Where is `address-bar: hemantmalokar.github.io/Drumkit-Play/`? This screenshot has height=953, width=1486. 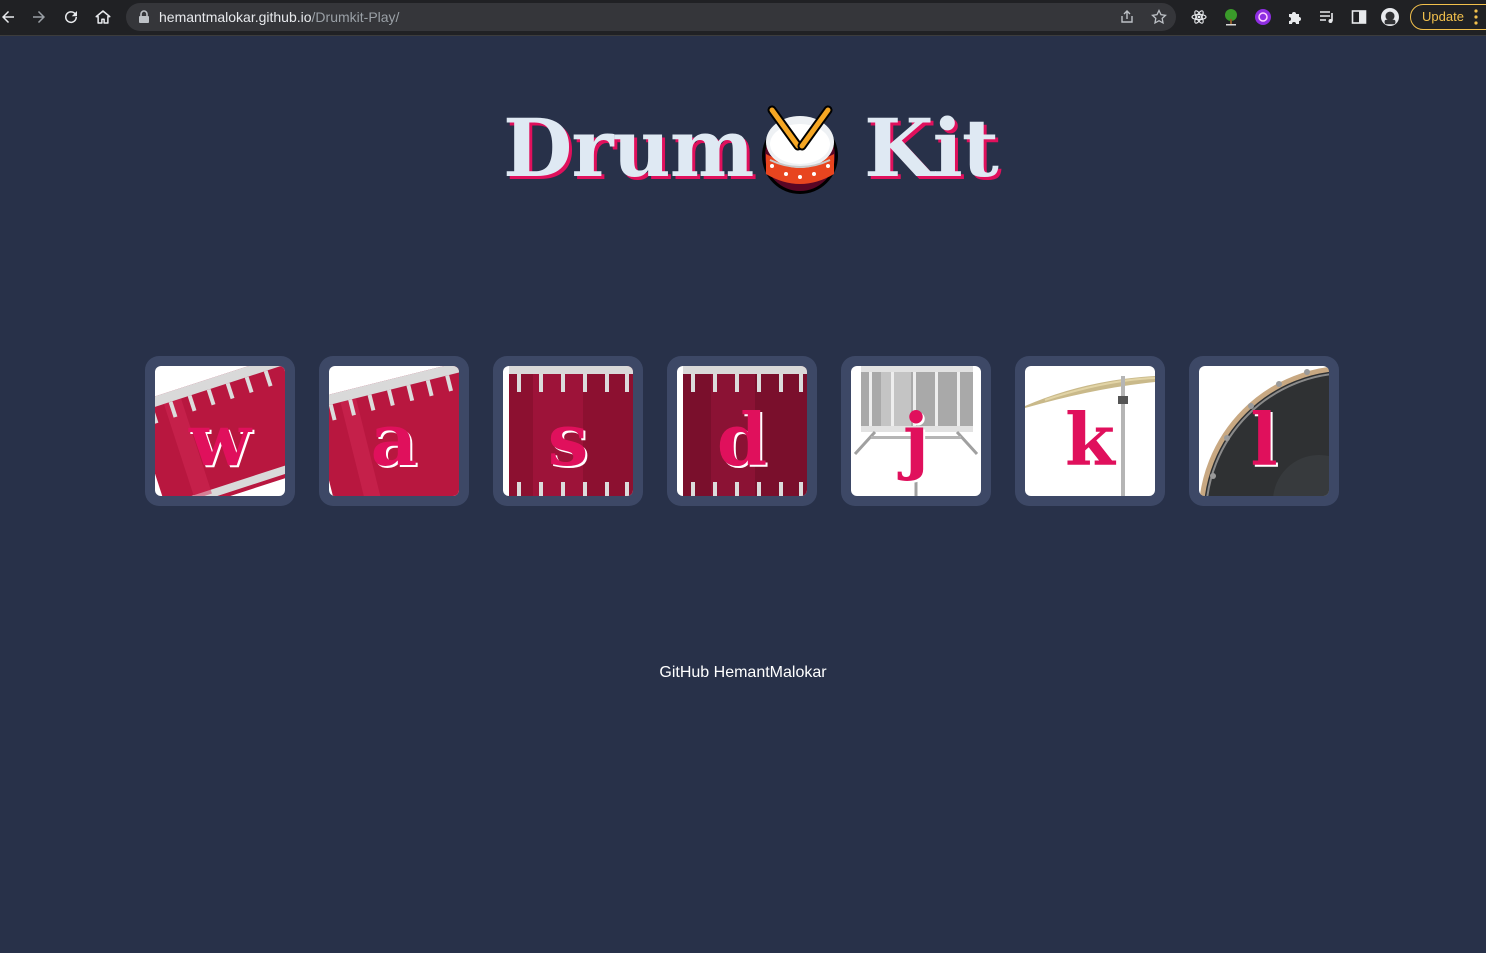 address-bar: hemantmalokar.github.io/Drumkit-Play/ is located at coordinates (651, 17).